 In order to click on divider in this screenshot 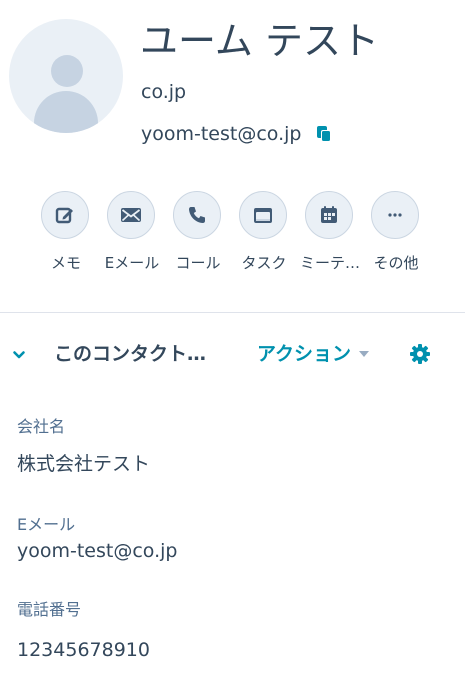, I will do `click(232, 312)`.